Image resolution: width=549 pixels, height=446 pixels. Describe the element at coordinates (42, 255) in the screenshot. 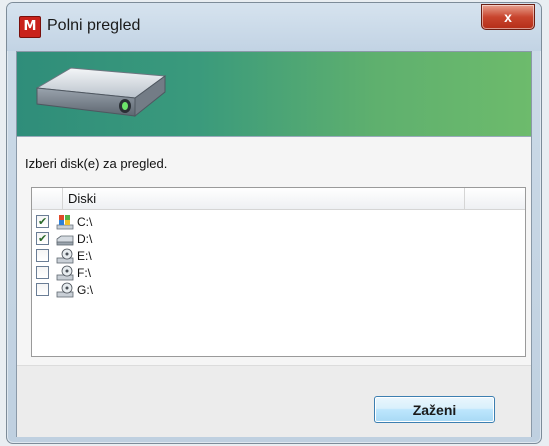

I see `drive-e-checkbox` at that location.